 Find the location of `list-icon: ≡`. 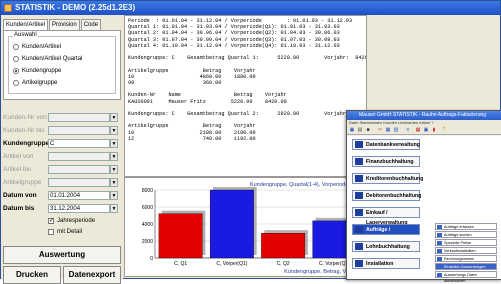

list-icon: ≡ is located at coordinates (408, 130).